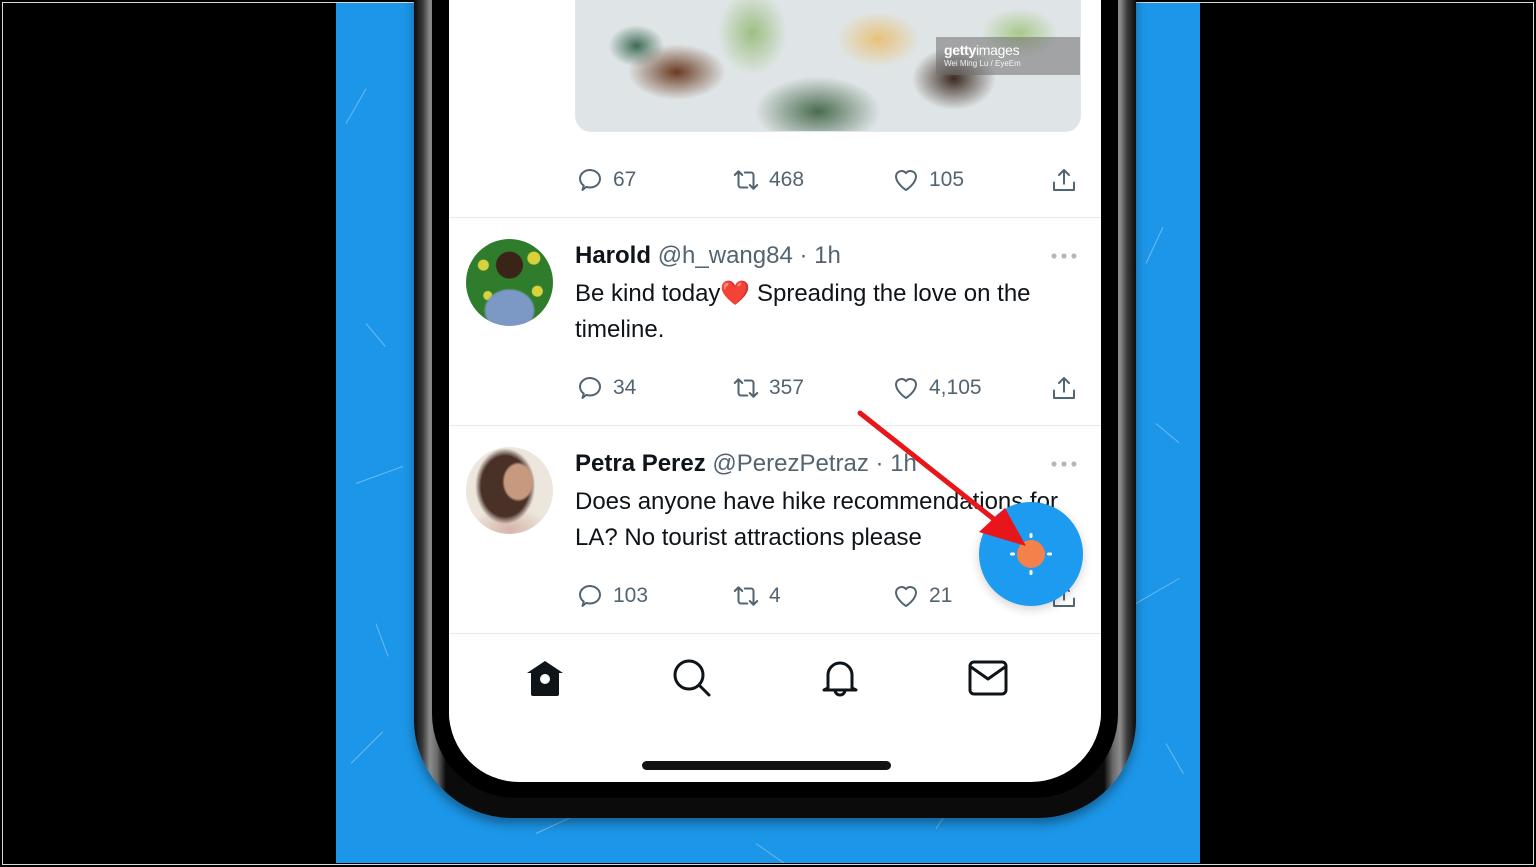 This screenshot has width=1536, height=867. Describe the element at coordinates (955, 387) in the screenshot. I see `like-count: 4,105` at that location.